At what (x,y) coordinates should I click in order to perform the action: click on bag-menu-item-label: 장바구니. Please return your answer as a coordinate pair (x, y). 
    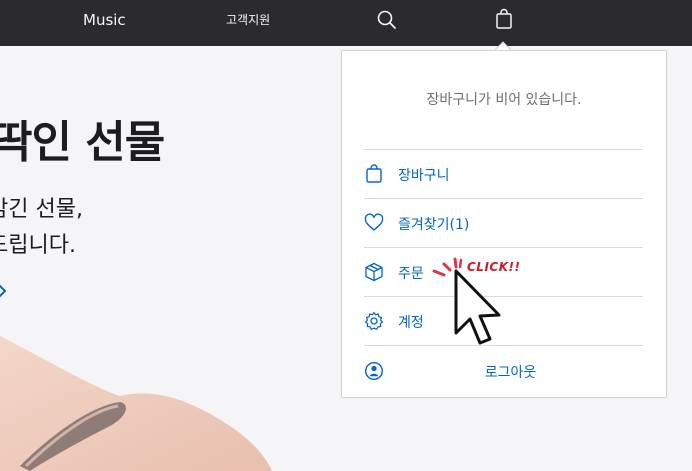
    Looking at the image, I should click on (424, 176).